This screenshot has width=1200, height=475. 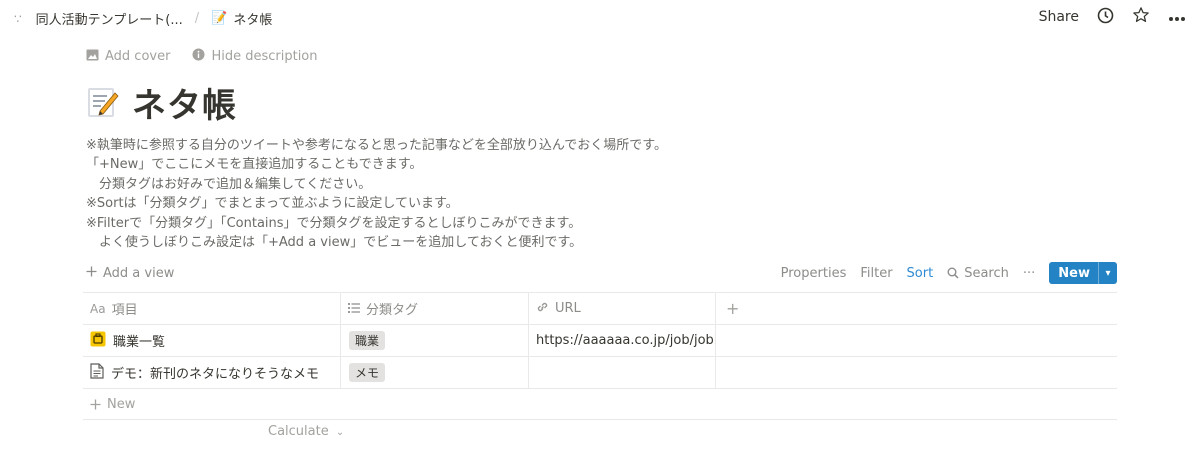 I want to click on image-icon, so click(x=92, y=56).